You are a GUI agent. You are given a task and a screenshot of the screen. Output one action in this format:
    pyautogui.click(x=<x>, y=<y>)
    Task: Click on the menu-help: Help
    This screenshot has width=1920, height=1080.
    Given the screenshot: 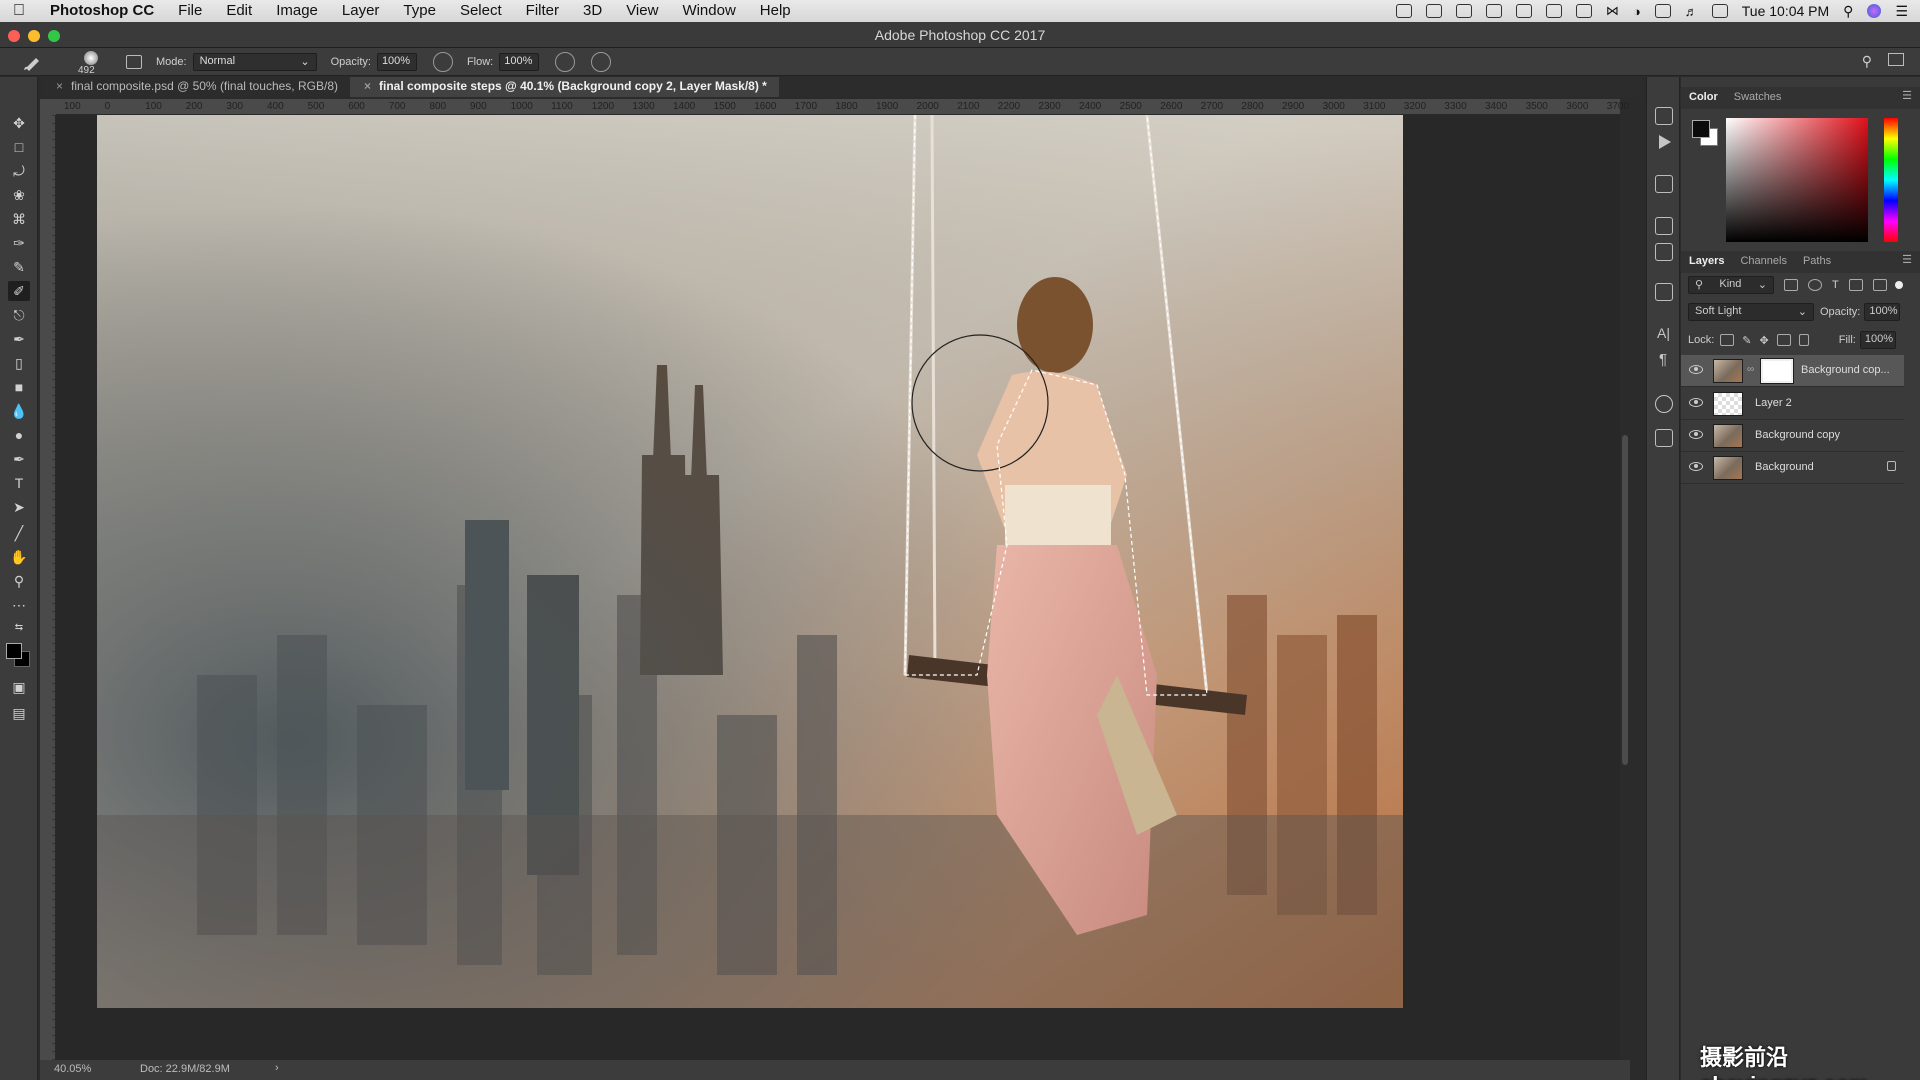 What is the action you would take?
    pyautogui.click(x=775, y=11)
    